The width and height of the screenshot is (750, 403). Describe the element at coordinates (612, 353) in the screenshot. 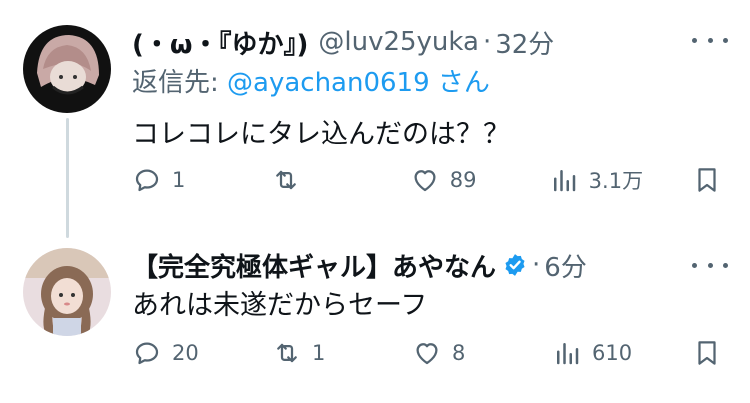

I see `view-count: 610` at that location.